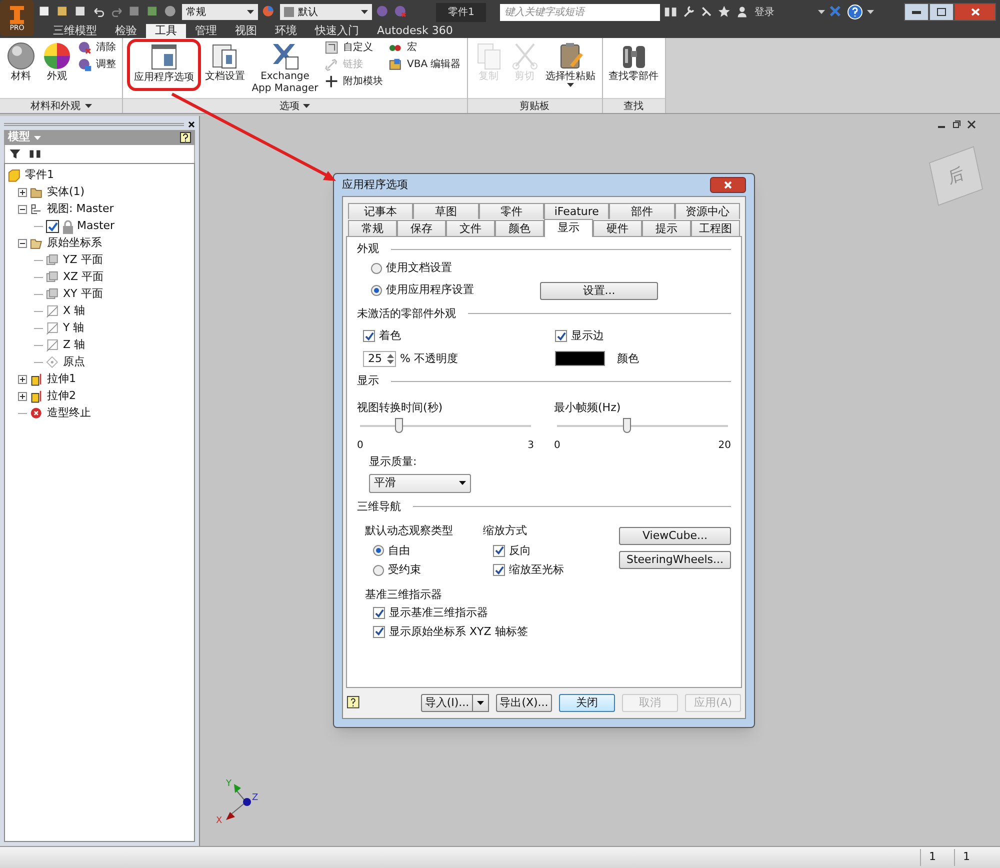 The image size is (1000, 868). I want to click on ribbon-small-button: 清除, so click(97, 48).